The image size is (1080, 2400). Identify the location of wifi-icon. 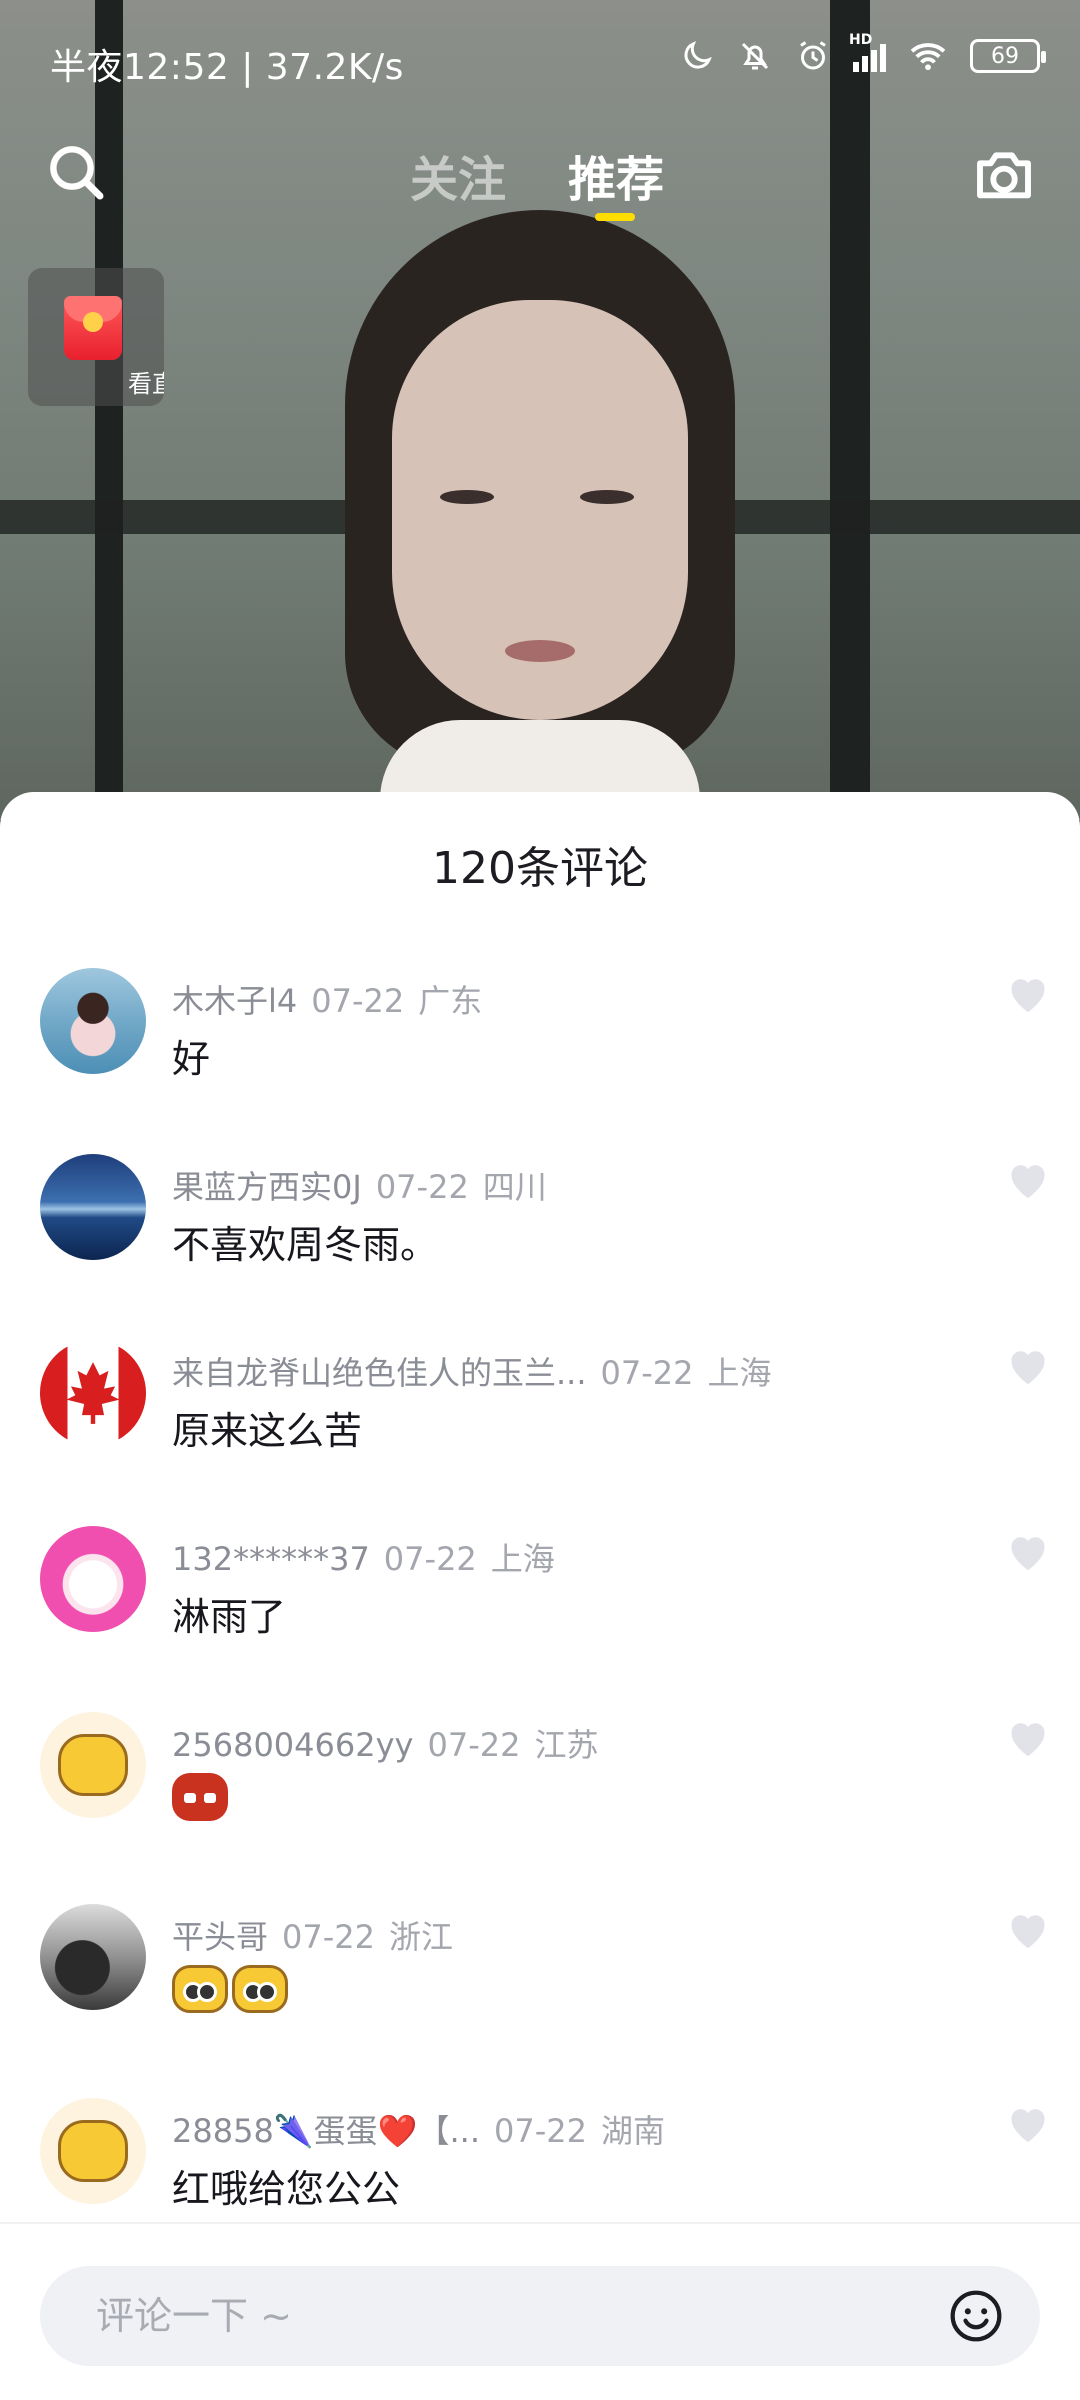
(928, 57).